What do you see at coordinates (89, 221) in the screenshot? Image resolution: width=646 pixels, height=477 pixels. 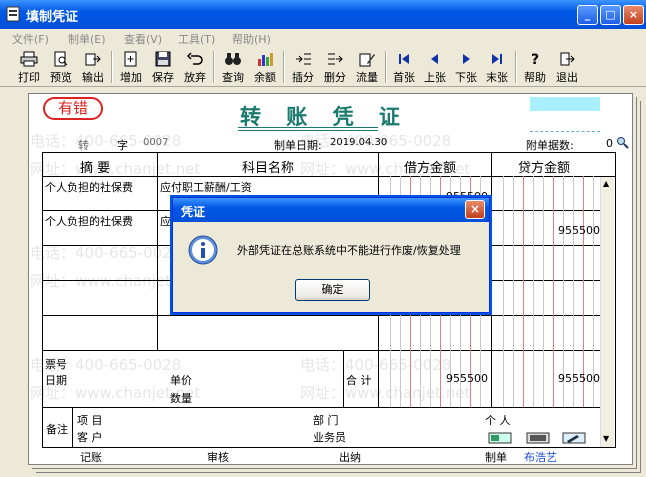 I see `row2-summary: 个人负担的社保费` at bounding box center [89, 221].